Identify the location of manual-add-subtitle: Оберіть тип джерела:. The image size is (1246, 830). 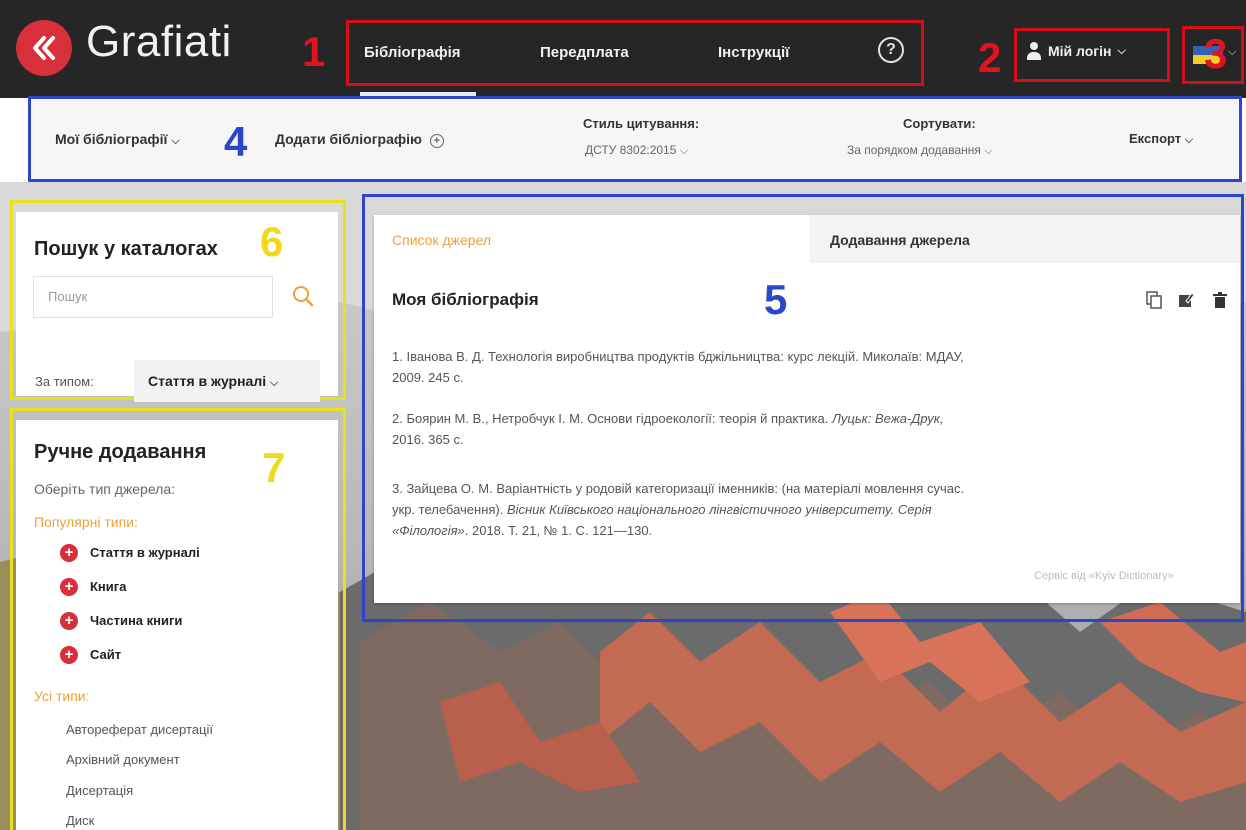
(105, 489).